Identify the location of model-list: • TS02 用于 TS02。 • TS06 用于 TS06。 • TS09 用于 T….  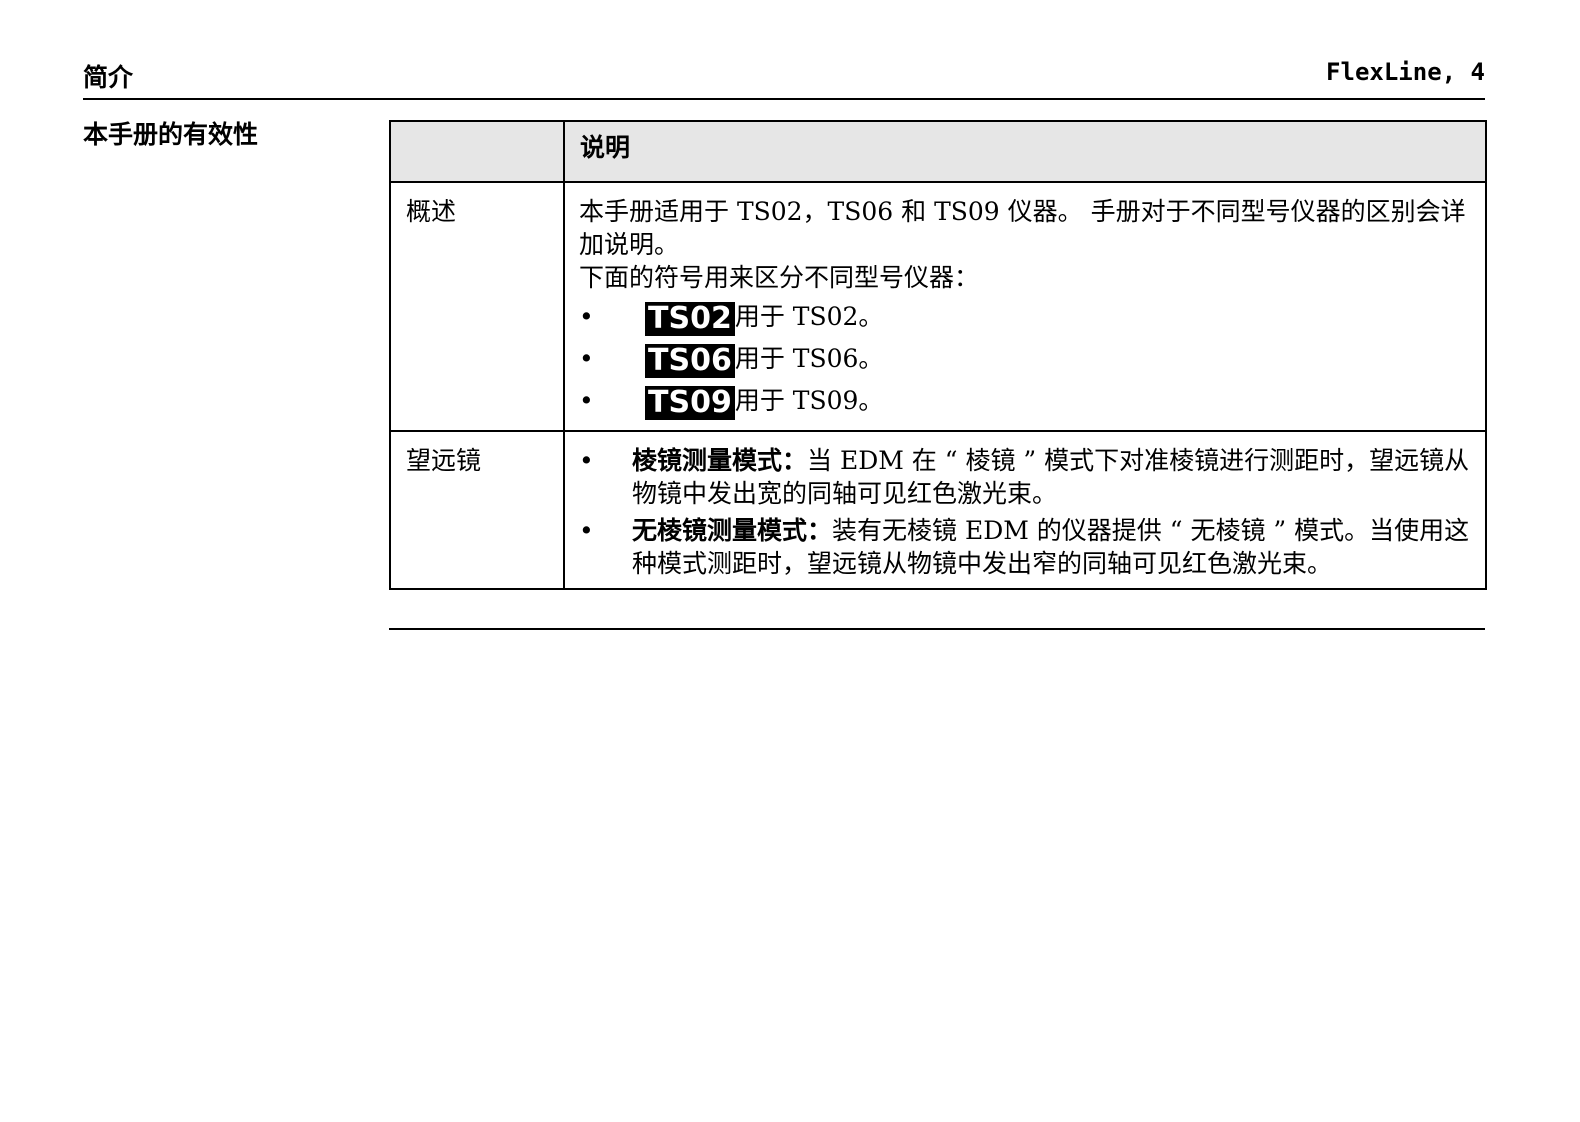
(1027, 359).